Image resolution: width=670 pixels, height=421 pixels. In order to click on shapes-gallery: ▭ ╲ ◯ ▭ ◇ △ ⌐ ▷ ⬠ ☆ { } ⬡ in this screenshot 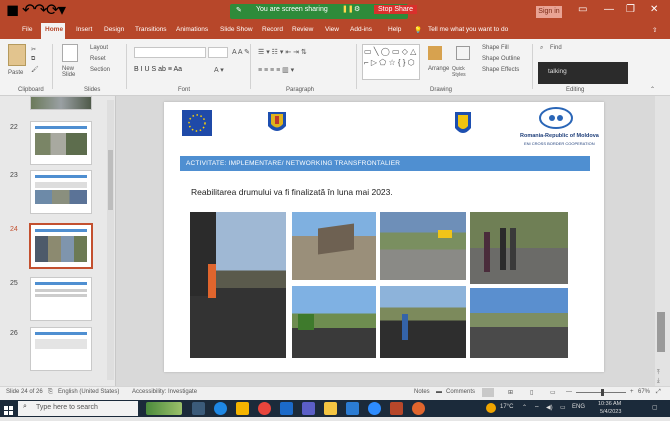, I will do `click(391, 62)`.